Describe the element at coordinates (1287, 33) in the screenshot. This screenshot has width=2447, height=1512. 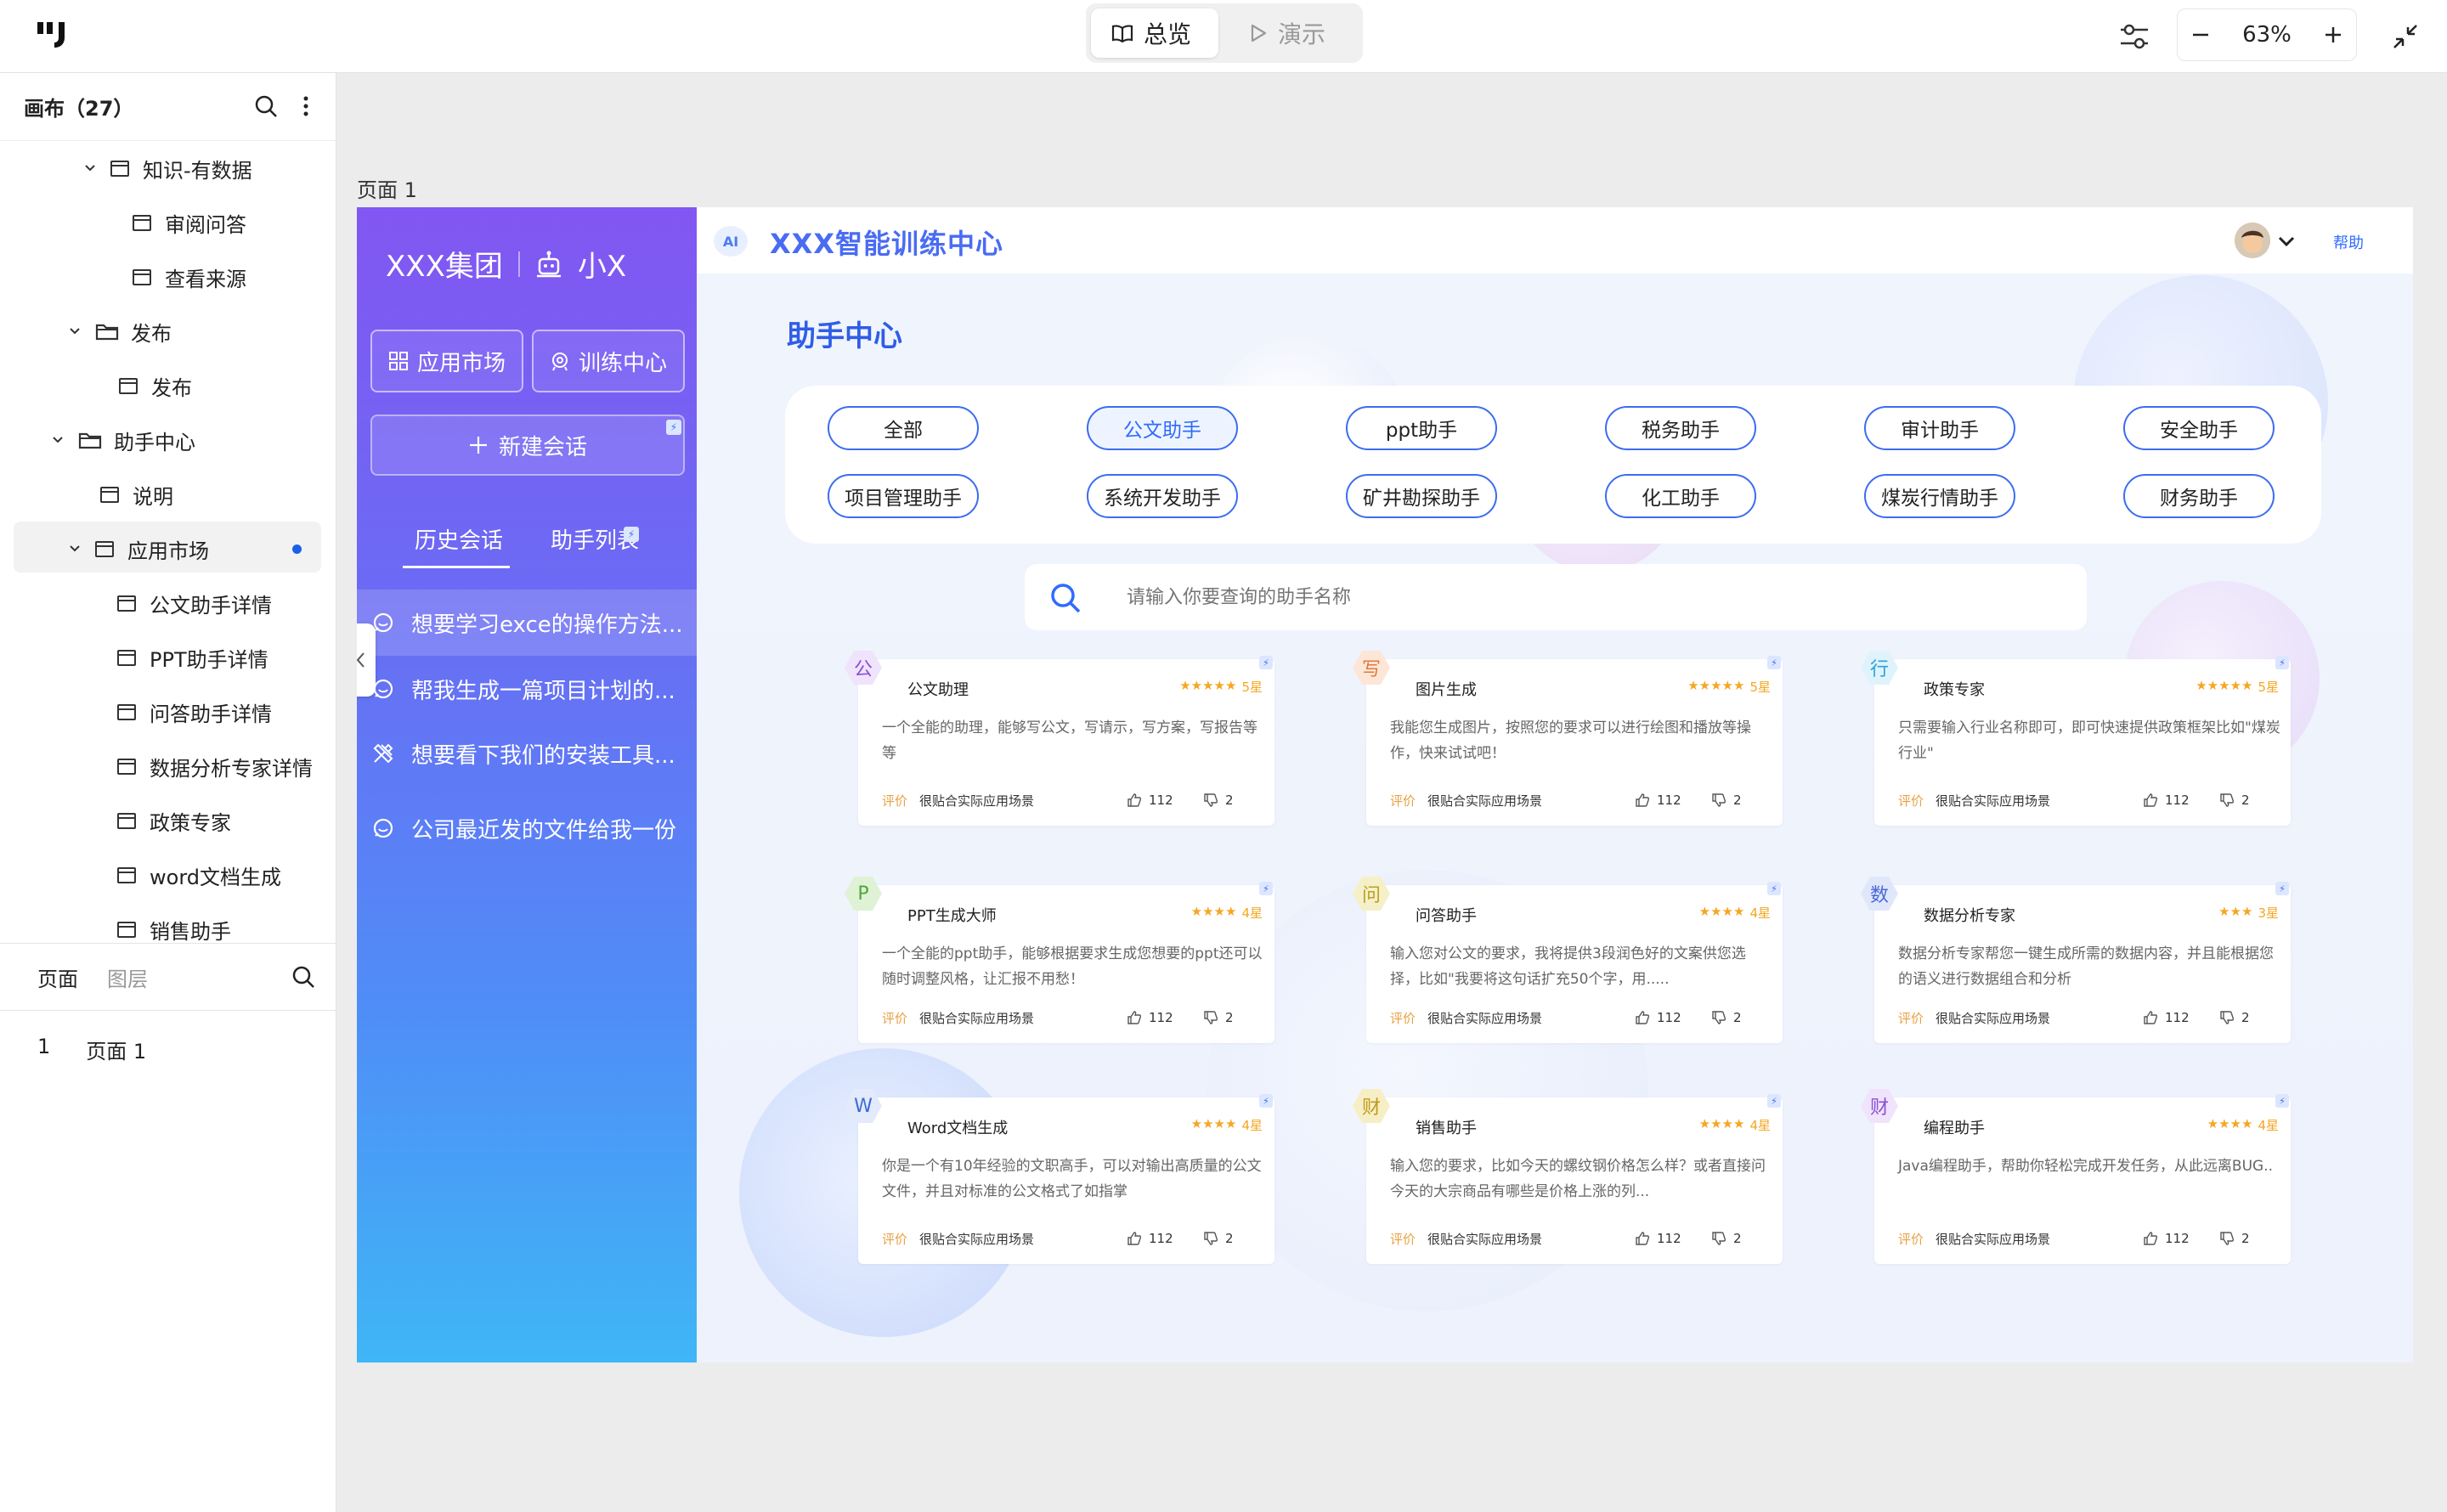
I see `present-mode-button: 演示` at that location.